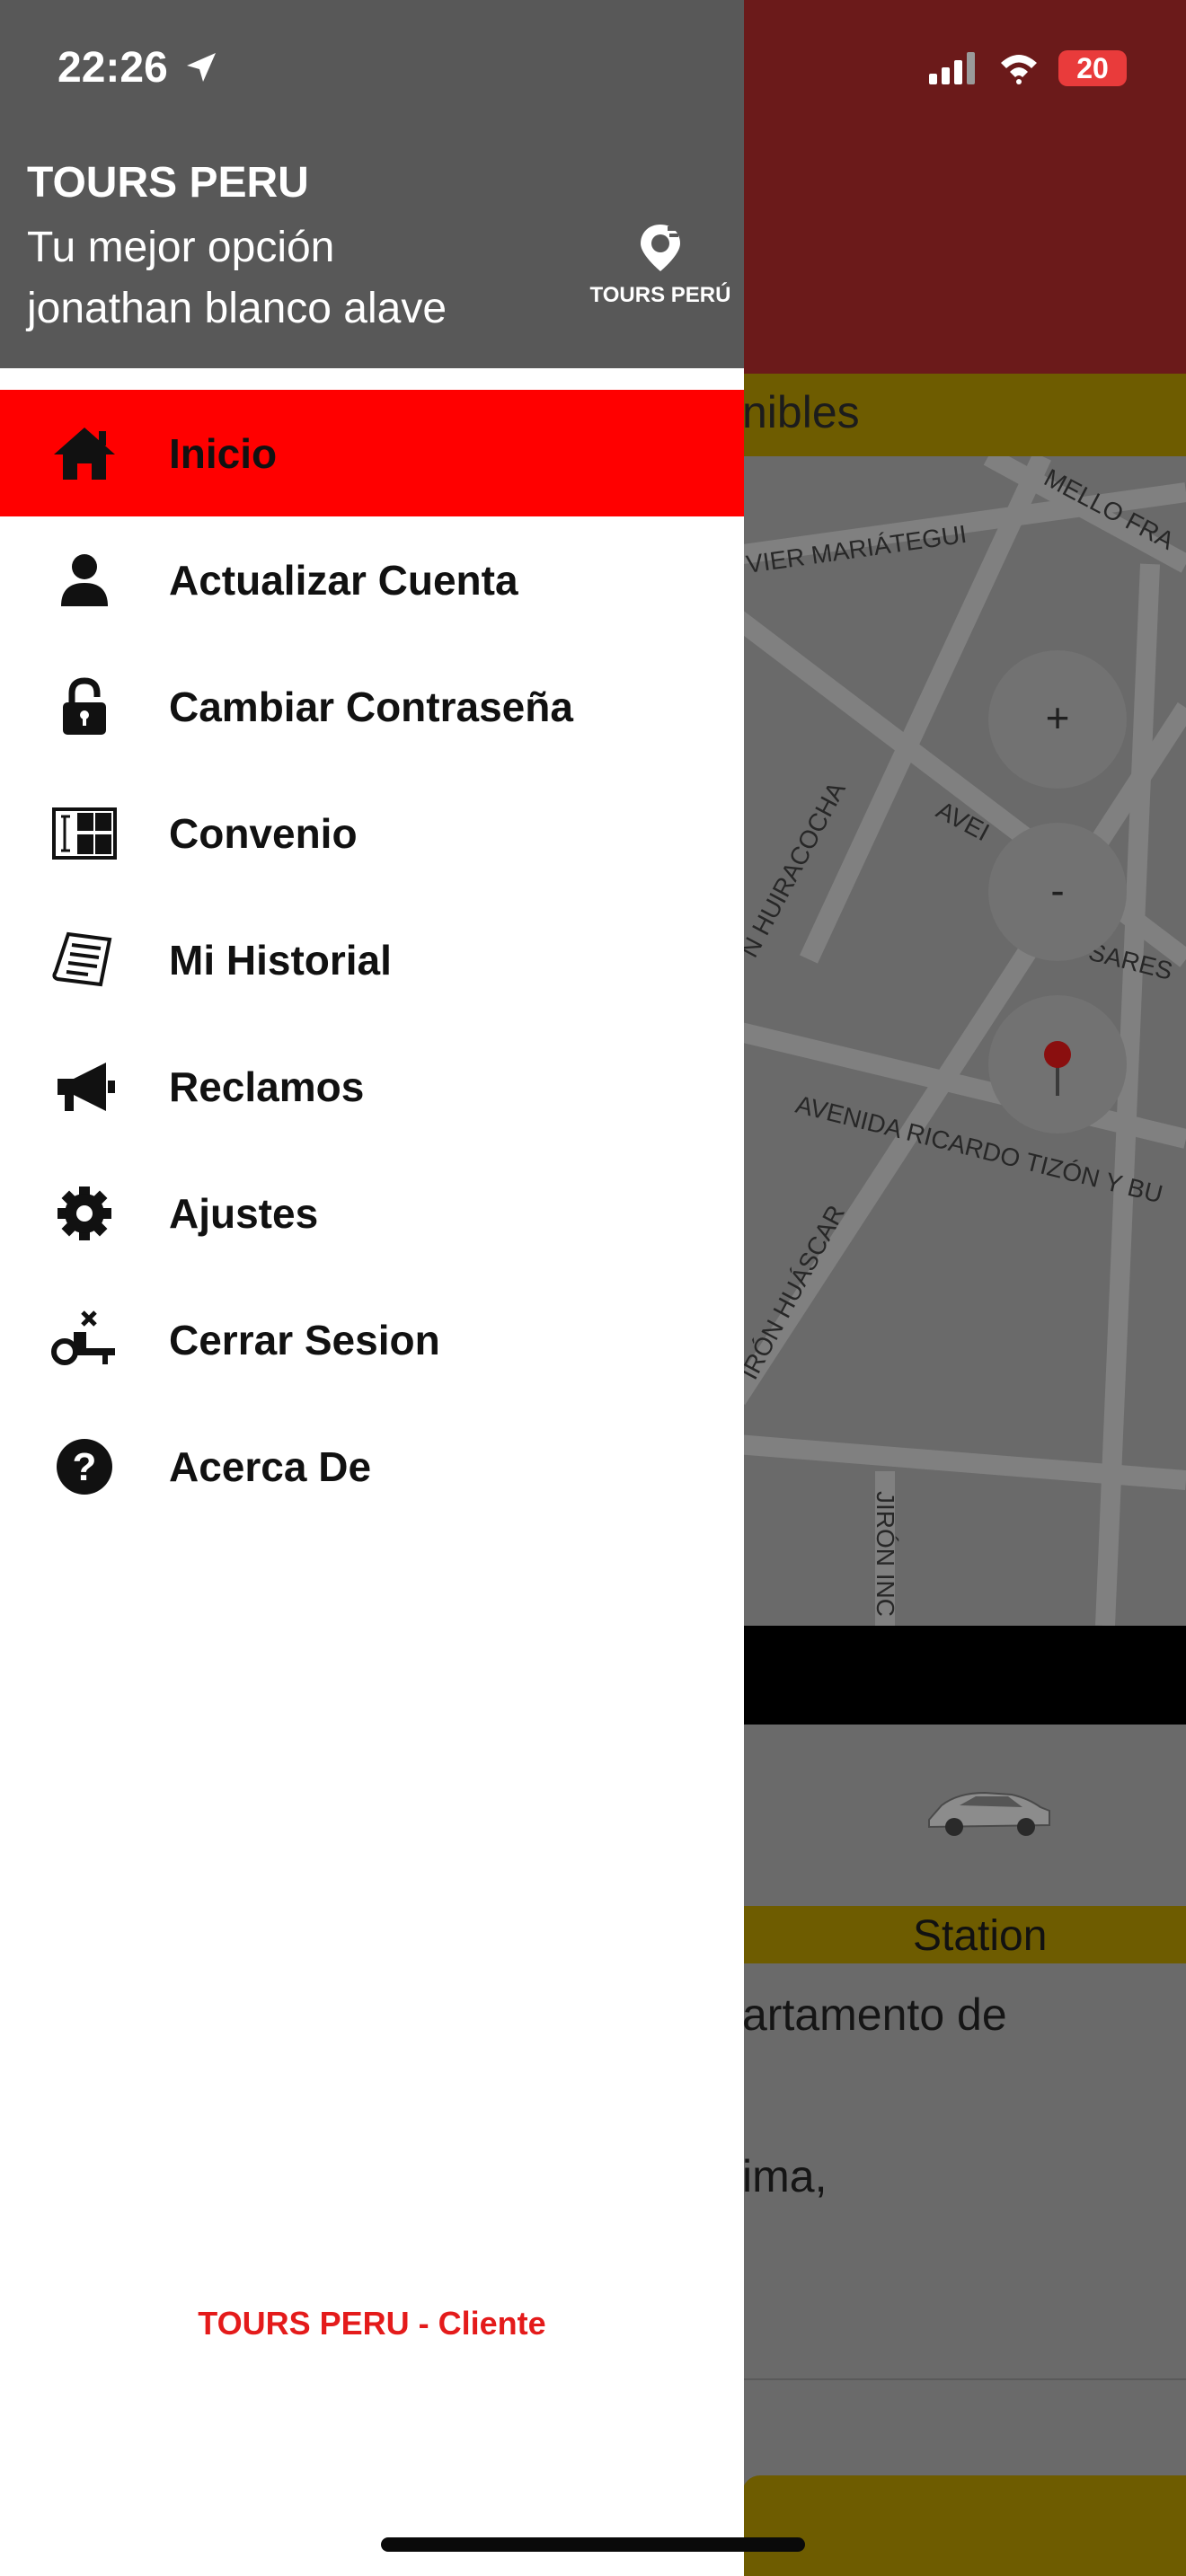 The width and height of the screenshot is (1186, 2576). I want to click on map-label: JIRÓN INC, so click(885, 1554).